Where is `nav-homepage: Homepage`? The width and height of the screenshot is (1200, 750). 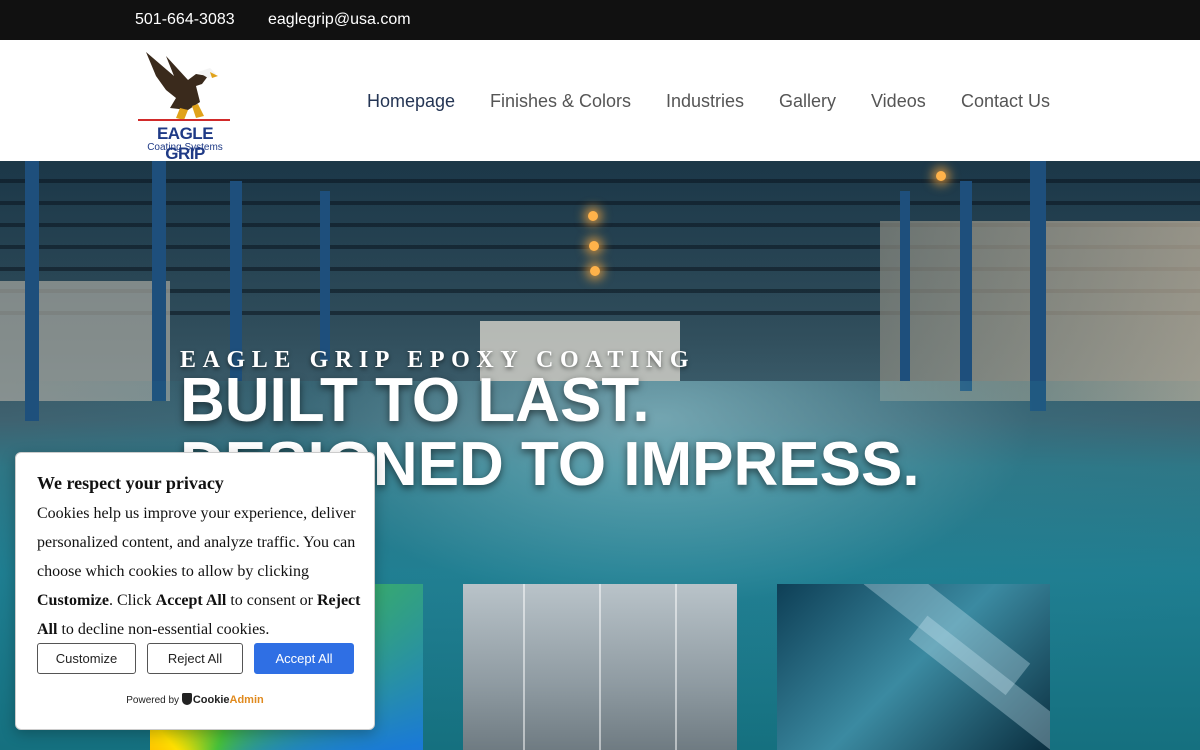 nav-homepage: Homepage is located at coordinates (411, 101).